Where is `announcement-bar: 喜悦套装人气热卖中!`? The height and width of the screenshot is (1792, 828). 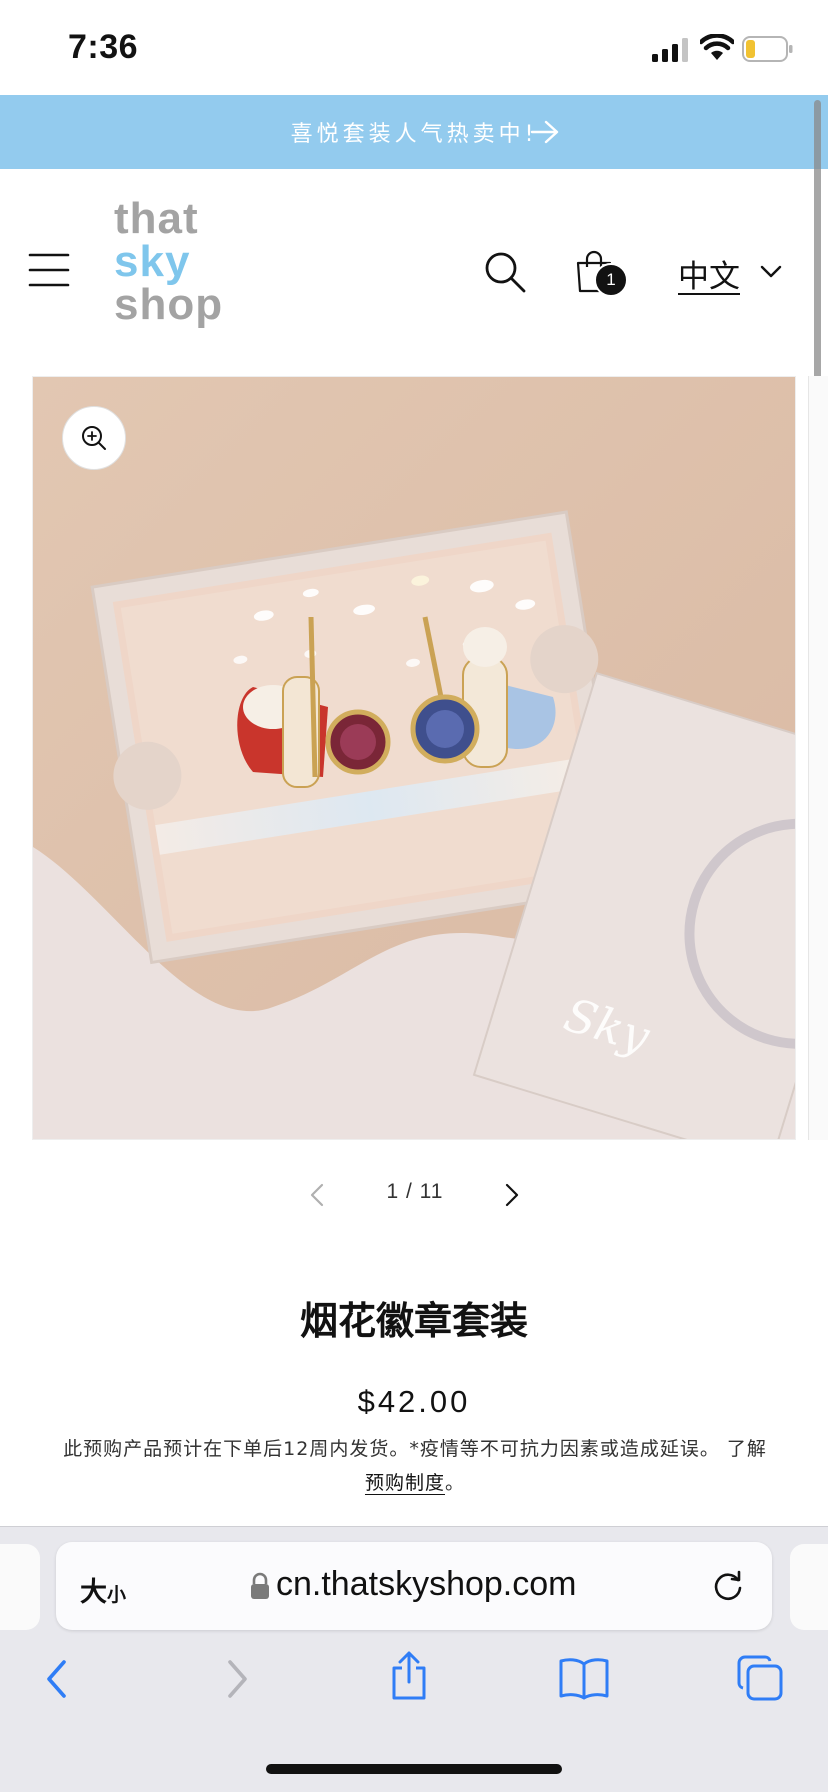 announcement-bar: 喜悦套装人气热卖中! is located at coordinates (414, 132).